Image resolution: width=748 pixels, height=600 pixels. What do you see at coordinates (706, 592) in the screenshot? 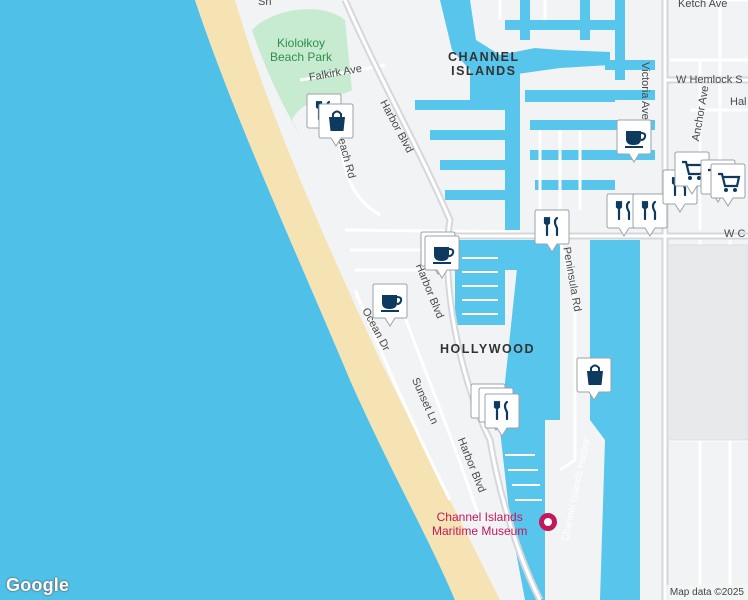
I see `map-attribution: Map data ©2025` at bounding box center [706, 592].